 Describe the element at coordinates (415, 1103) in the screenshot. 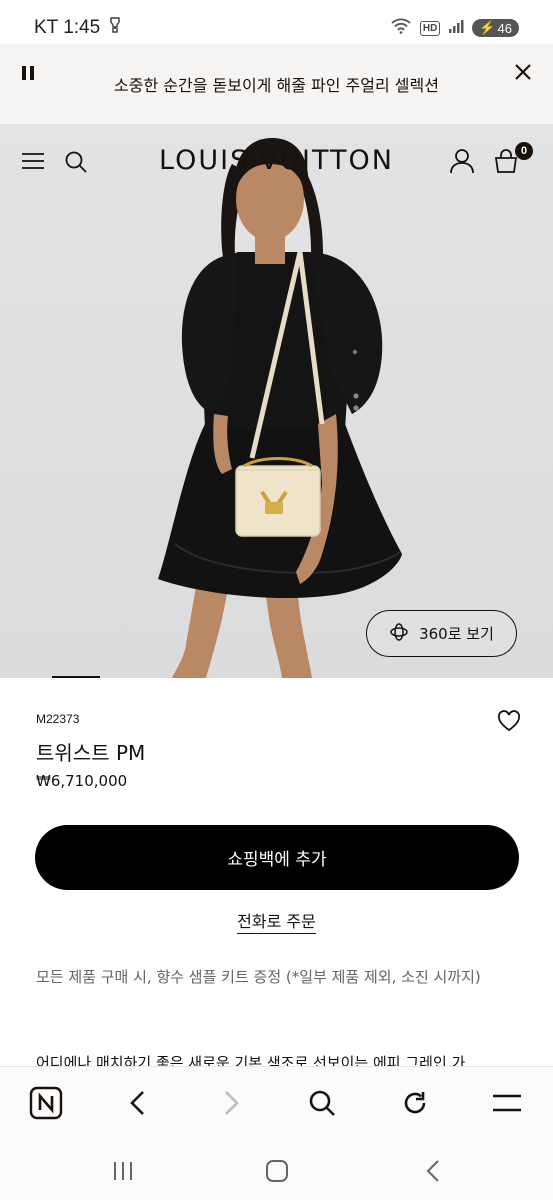

I see `refresh-icon` at that location.